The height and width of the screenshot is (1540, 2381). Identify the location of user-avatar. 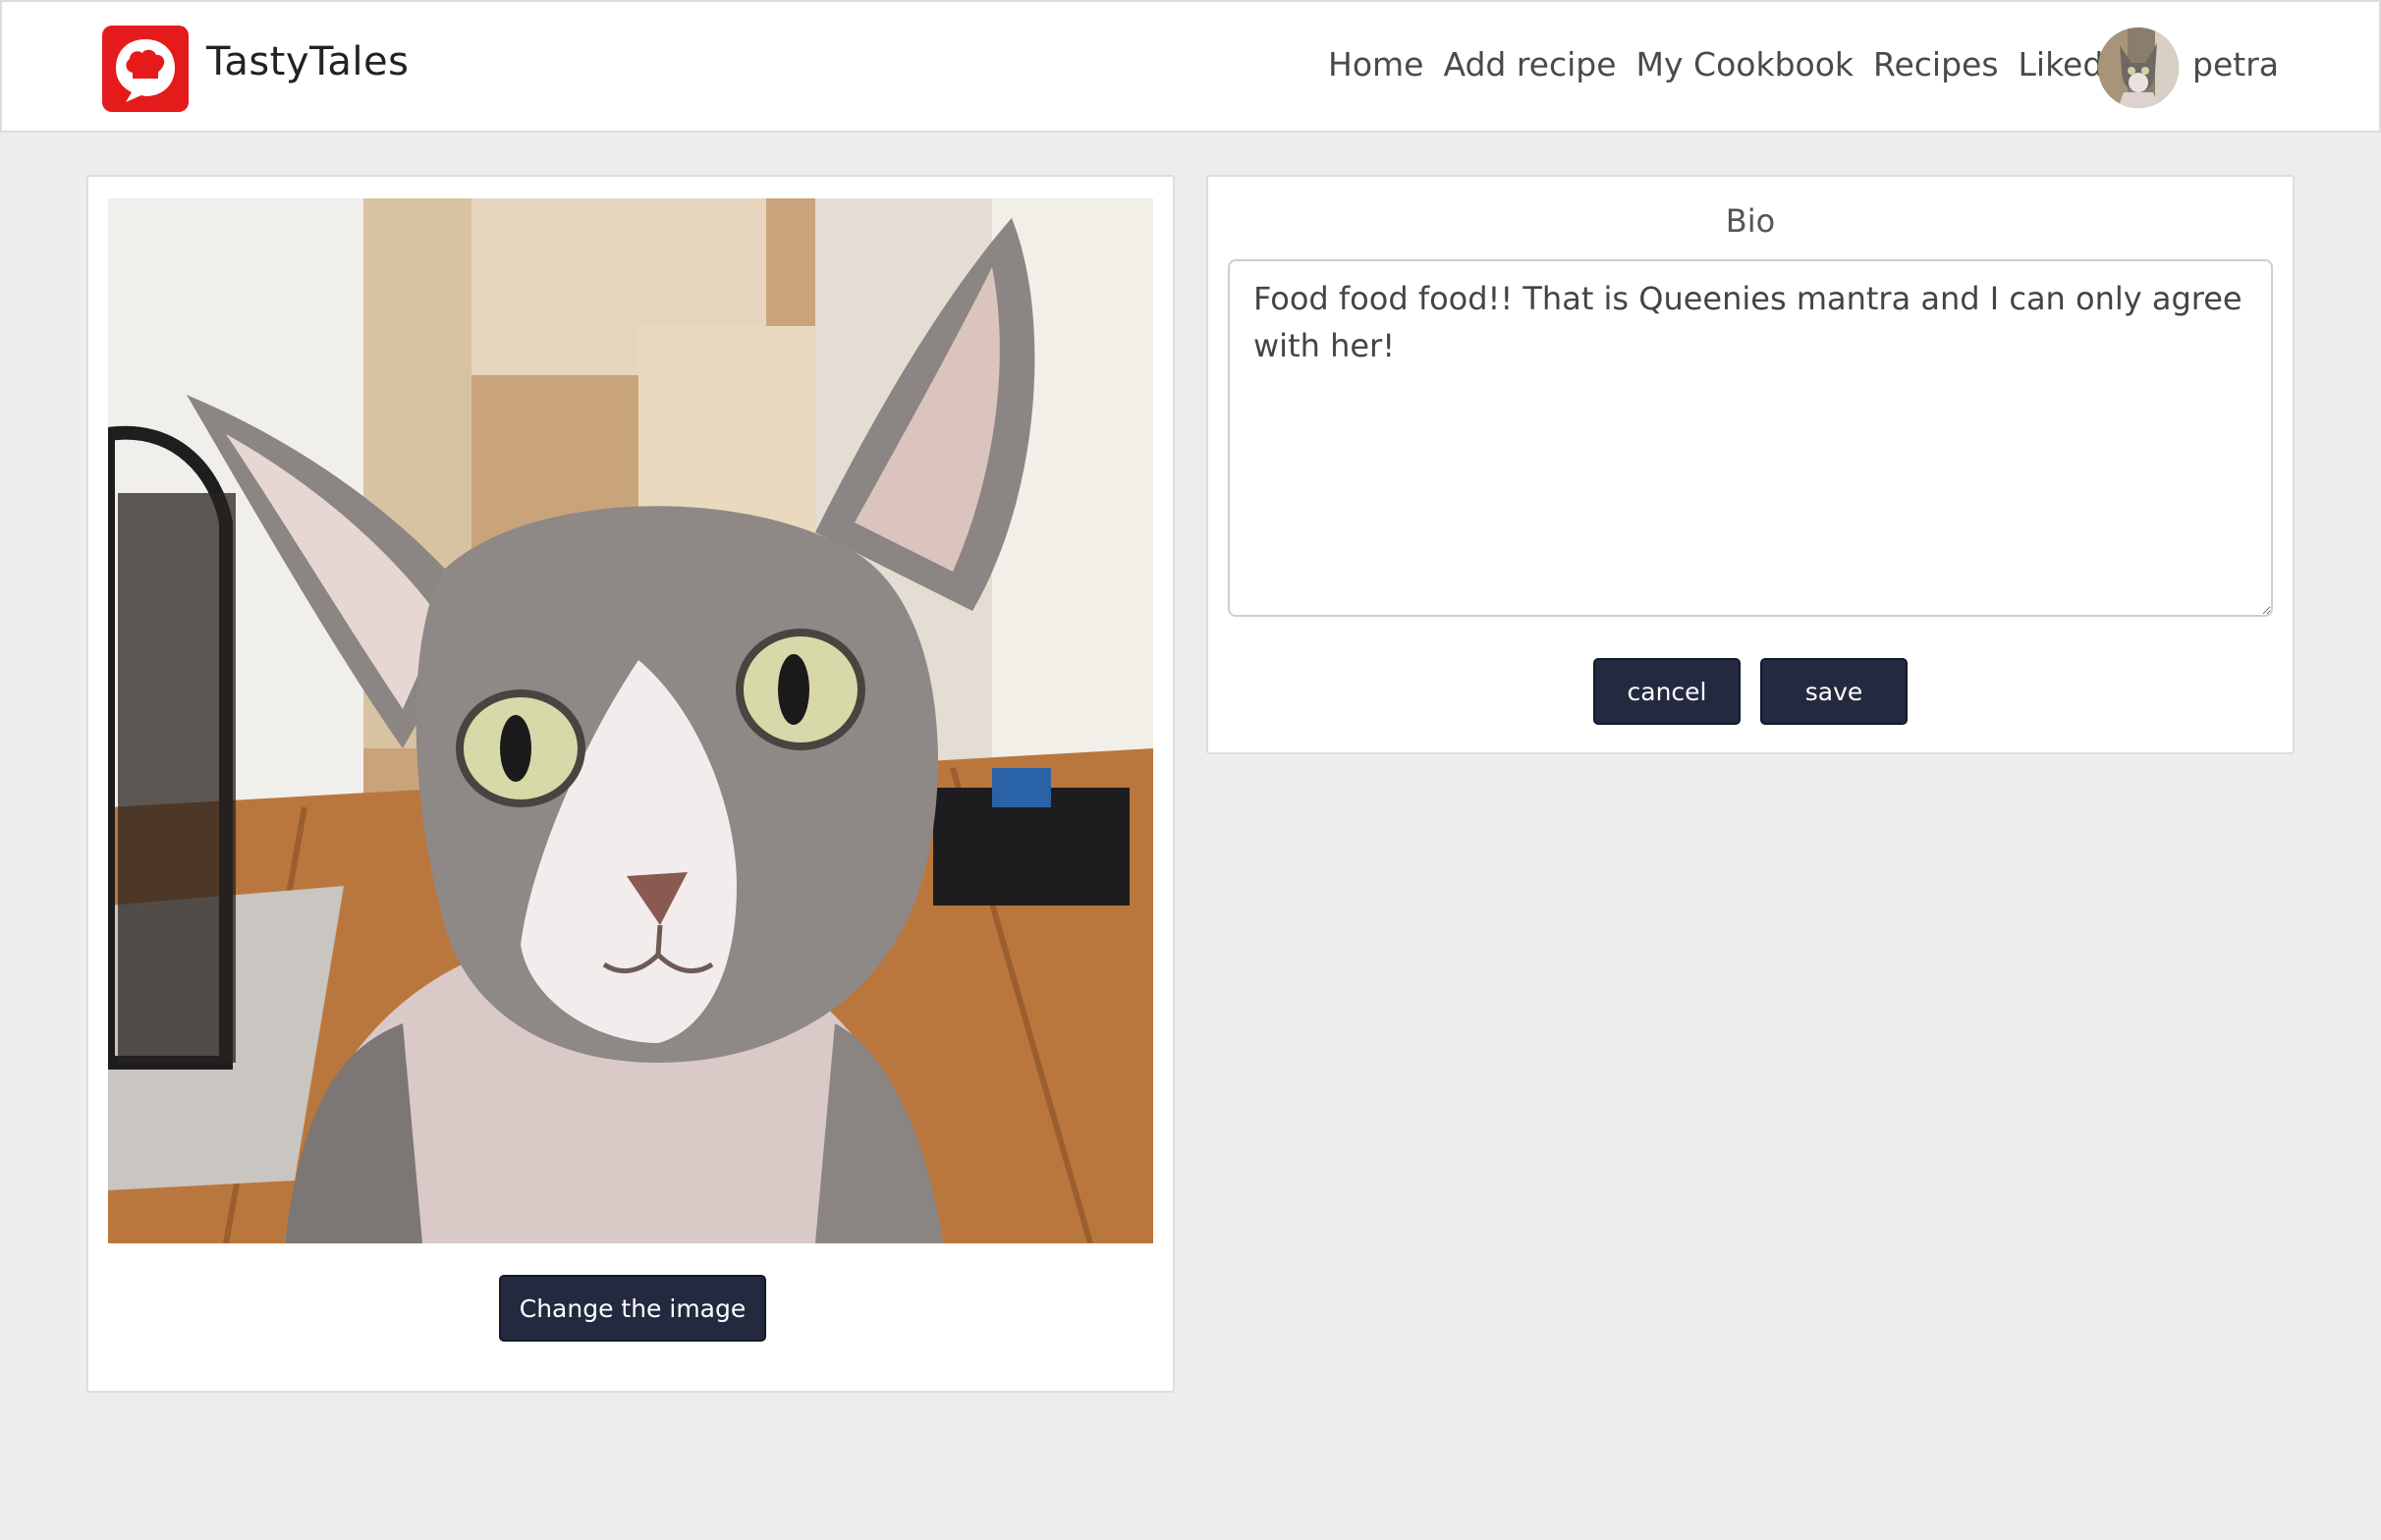
(2138, 68).